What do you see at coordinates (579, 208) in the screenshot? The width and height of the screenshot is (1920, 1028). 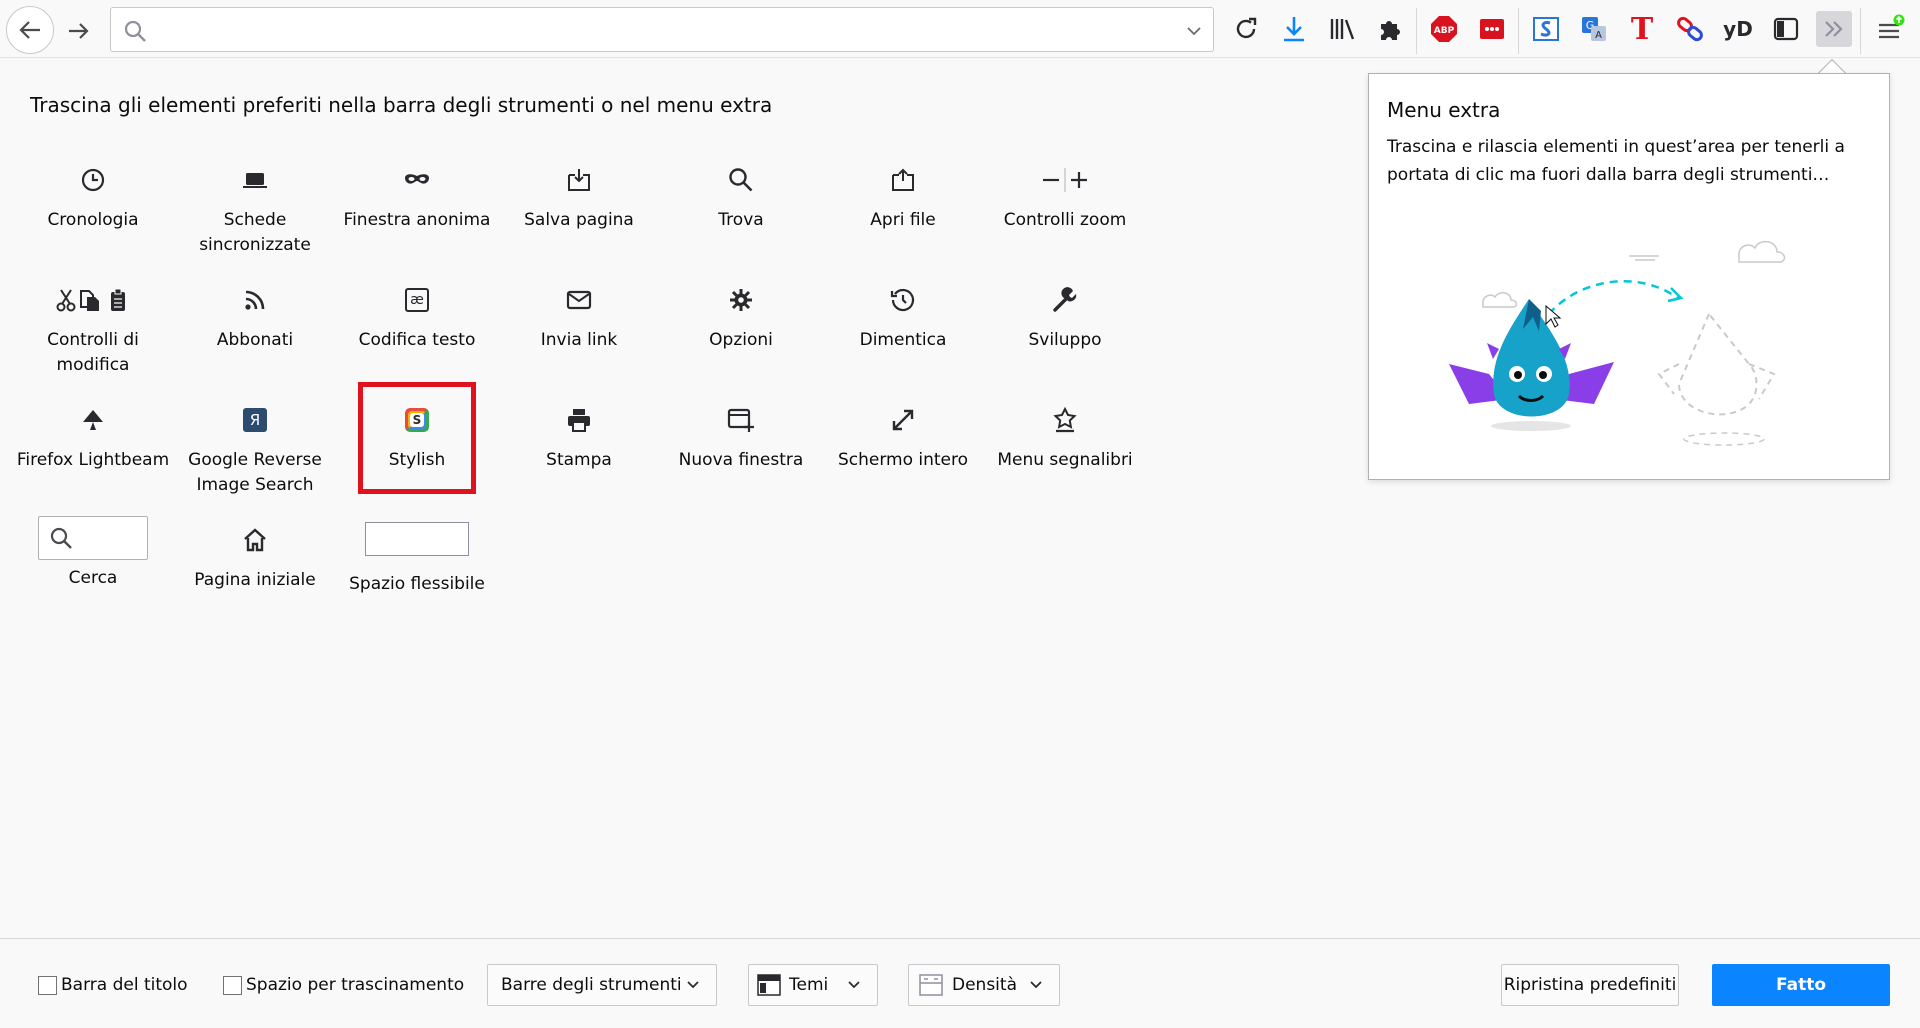 I see `palette-item-save-page: Salva pagina` at bounding box center [579, 208].